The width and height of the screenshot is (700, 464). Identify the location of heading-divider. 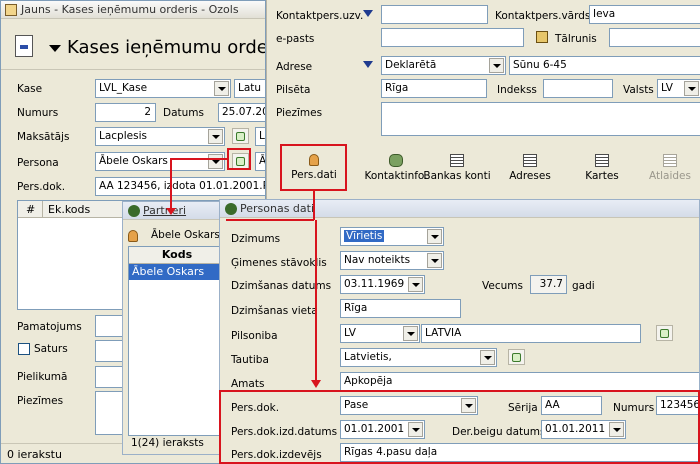
(133, 69).